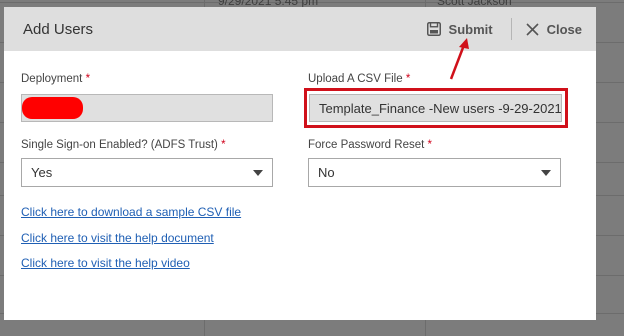 This screenshot has height=336, width=624. I want to click on dialog-header: Add Users Submit Close, so click(300, 29).